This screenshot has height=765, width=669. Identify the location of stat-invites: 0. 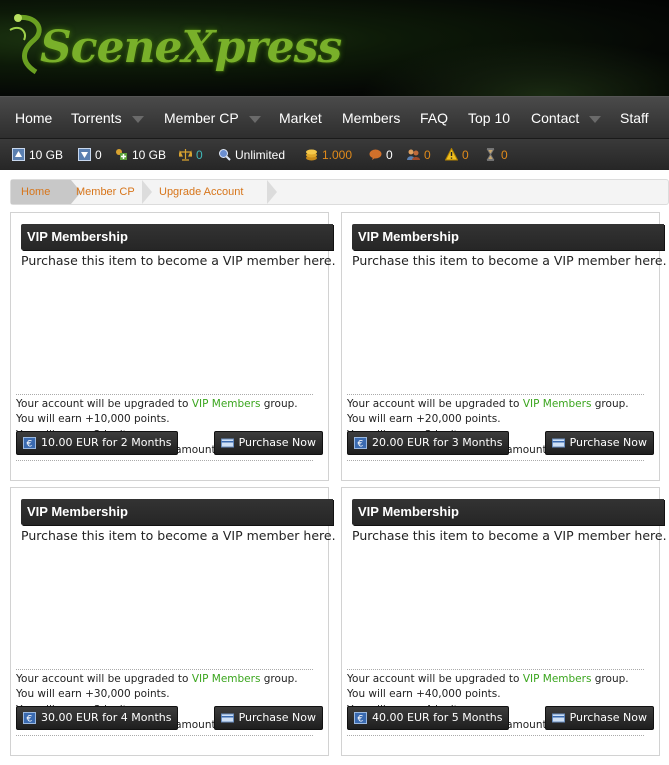
(381, 155).